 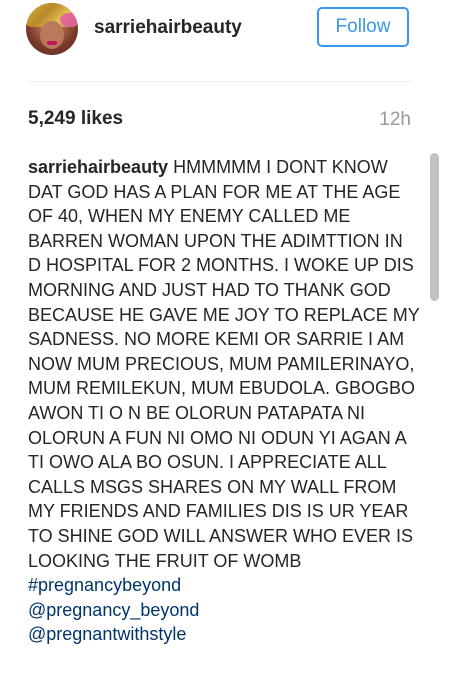 I want to click on header-divider, so click(x=220, y=81).